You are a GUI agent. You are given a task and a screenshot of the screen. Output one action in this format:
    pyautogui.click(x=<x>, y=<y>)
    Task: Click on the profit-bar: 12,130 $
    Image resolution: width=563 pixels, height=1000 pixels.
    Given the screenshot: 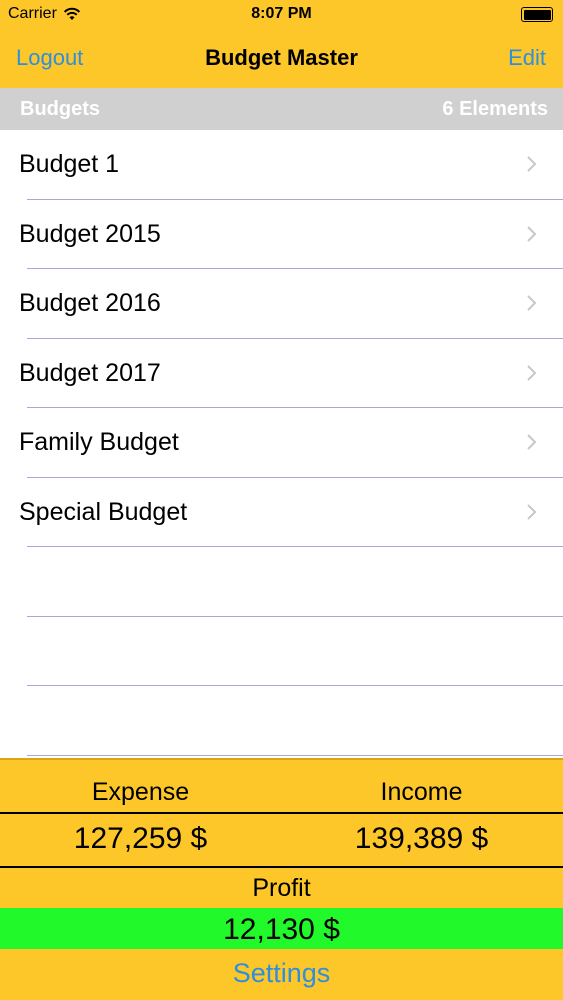 What is the action you would take?
    pyautogui.click(x=281, y=928)
    